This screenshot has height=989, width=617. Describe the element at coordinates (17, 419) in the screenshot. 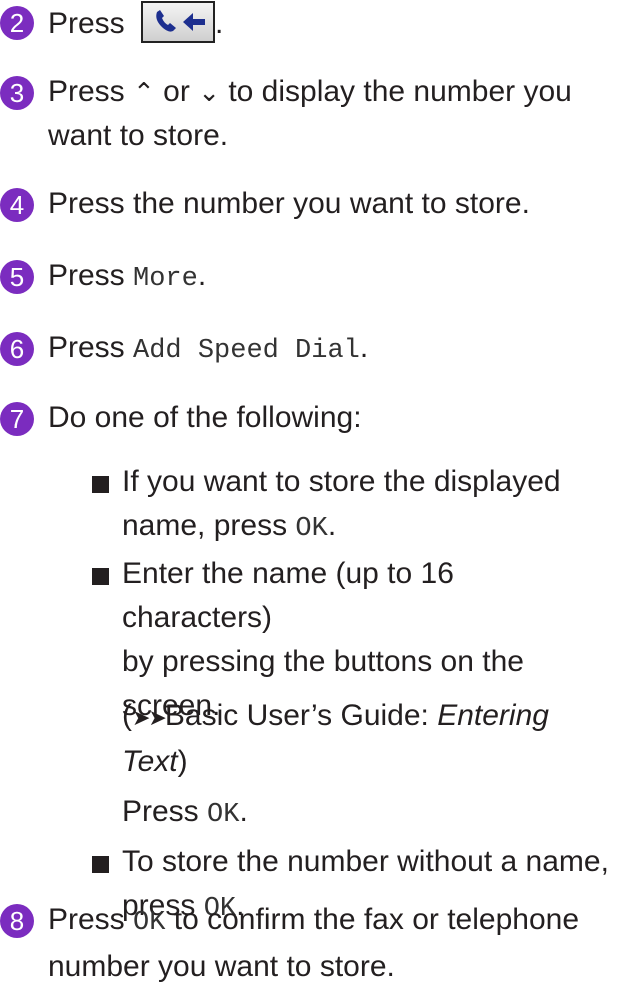

I see `step-number: 7` at that location.